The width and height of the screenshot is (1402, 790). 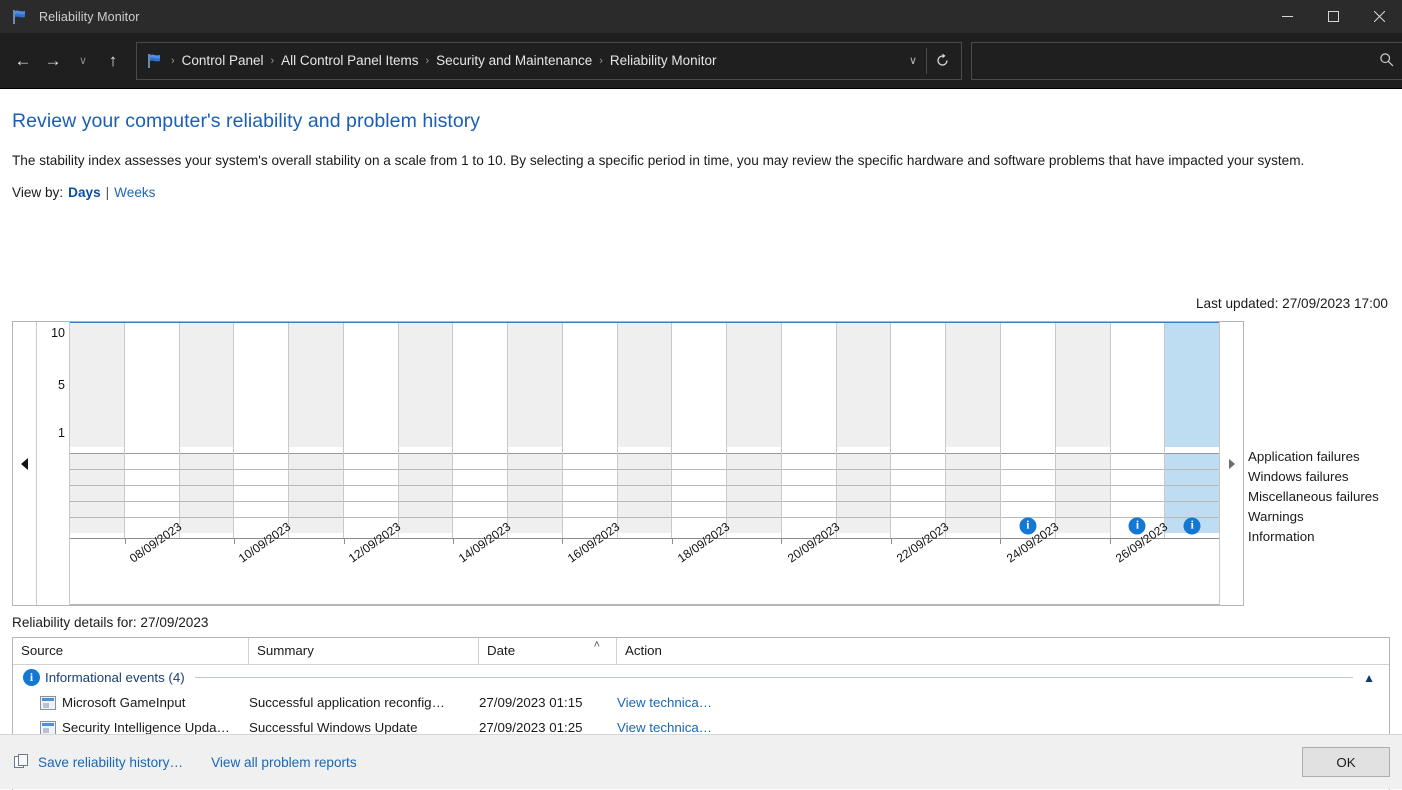 I want to click on forward-button: →, so click(x=53, y=61).